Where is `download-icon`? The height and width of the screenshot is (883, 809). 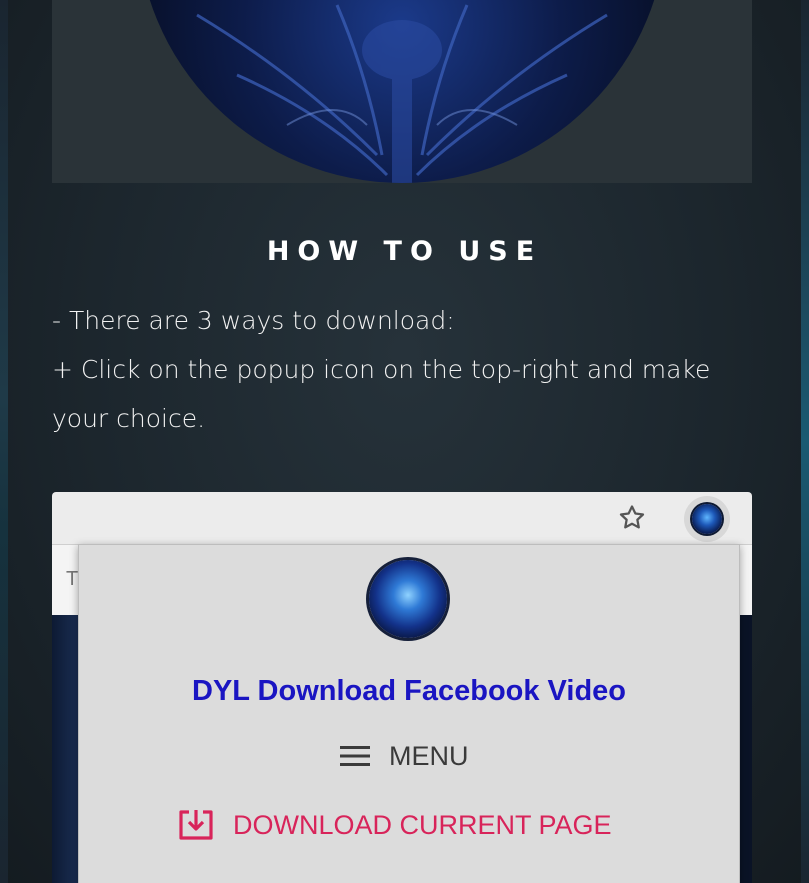
download-icon is located at coordinates (196, 825).